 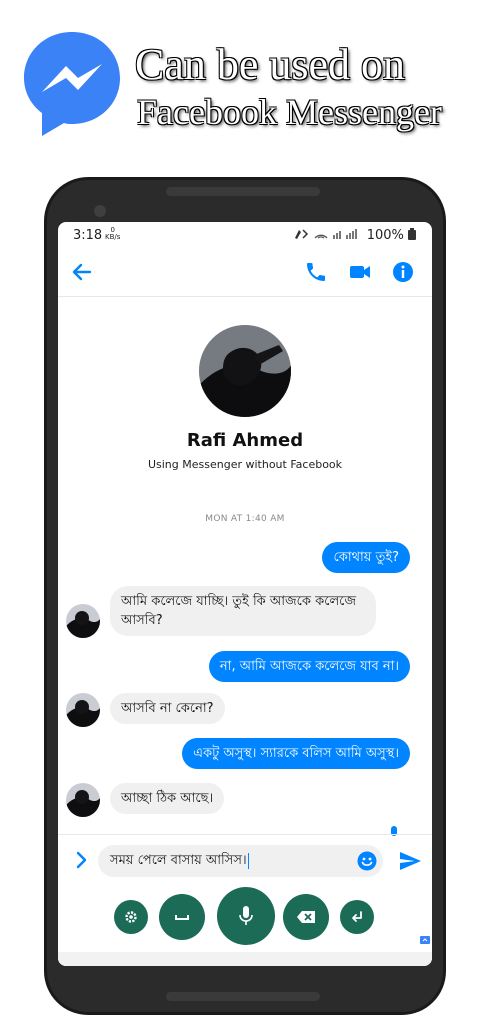 What do you see at coordinates (248, 860) in the screenshot?
I see `text-cursor` at bounding box center [248, 860].